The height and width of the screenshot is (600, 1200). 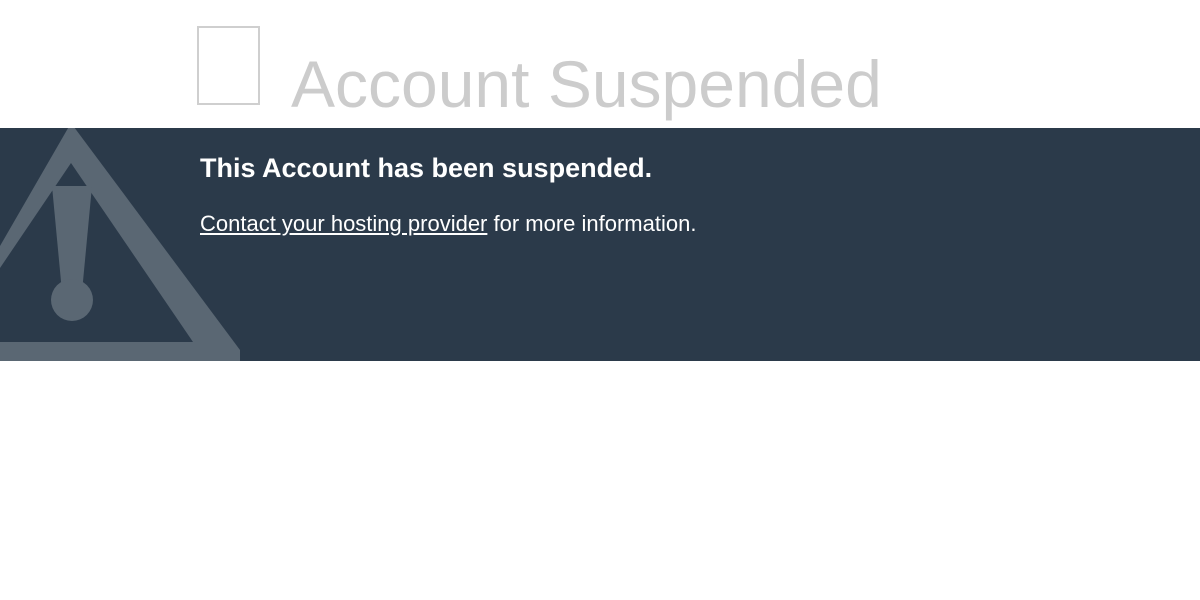 I want to click on contact-provider-link: Contact your hosting provider, so click(x=343, y=223).